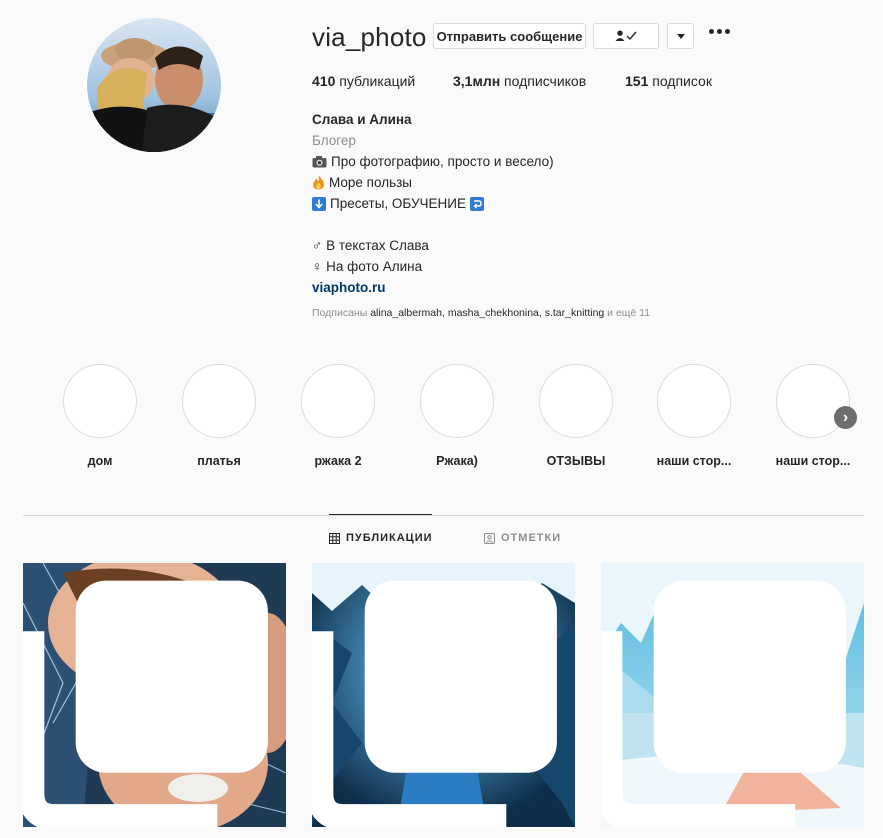  What do you see at coordinates (334, 140) in the screenshot?
I see `profile-category: Блогер` at bounding box center [334, 140].